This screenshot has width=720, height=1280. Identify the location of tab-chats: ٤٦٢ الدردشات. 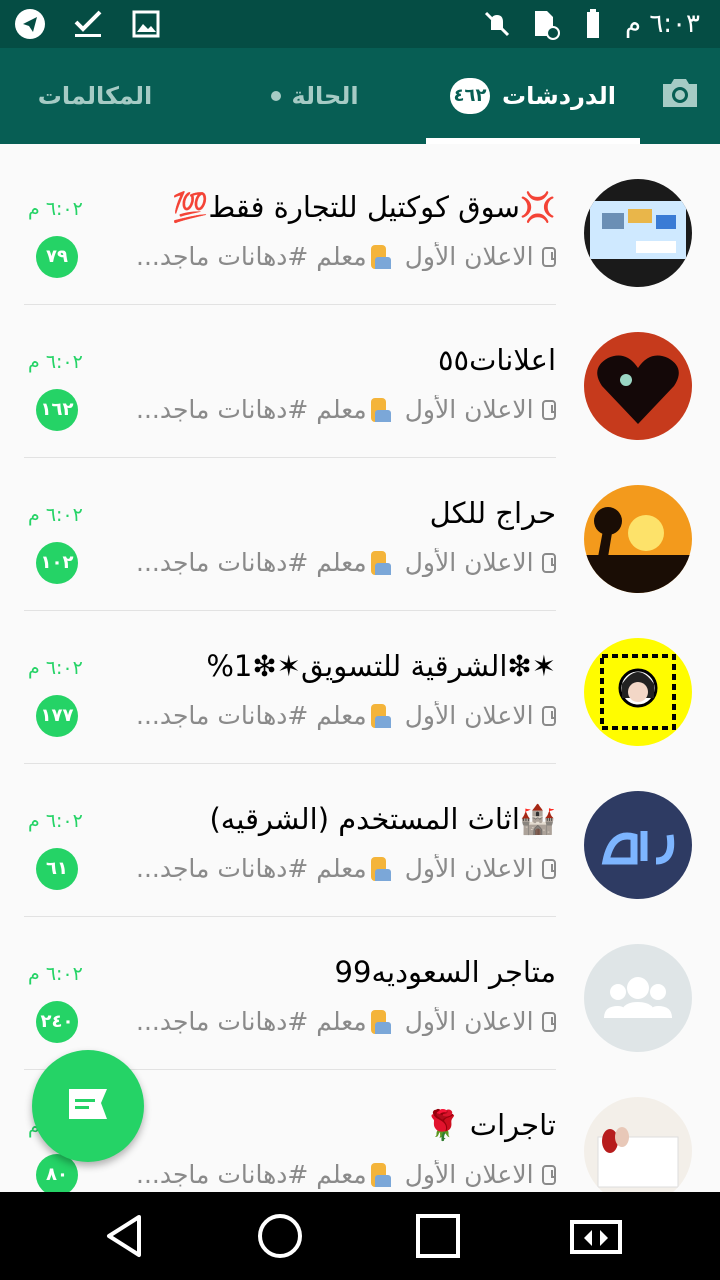
(533, 96).